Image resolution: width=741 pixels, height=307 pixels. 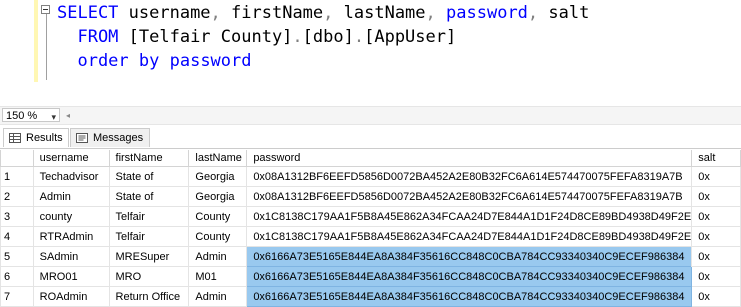 What do you see at coordinates (716, 158) in the screenshot?
I see `column-header-salt: salt` at bounding box center [716, 158].